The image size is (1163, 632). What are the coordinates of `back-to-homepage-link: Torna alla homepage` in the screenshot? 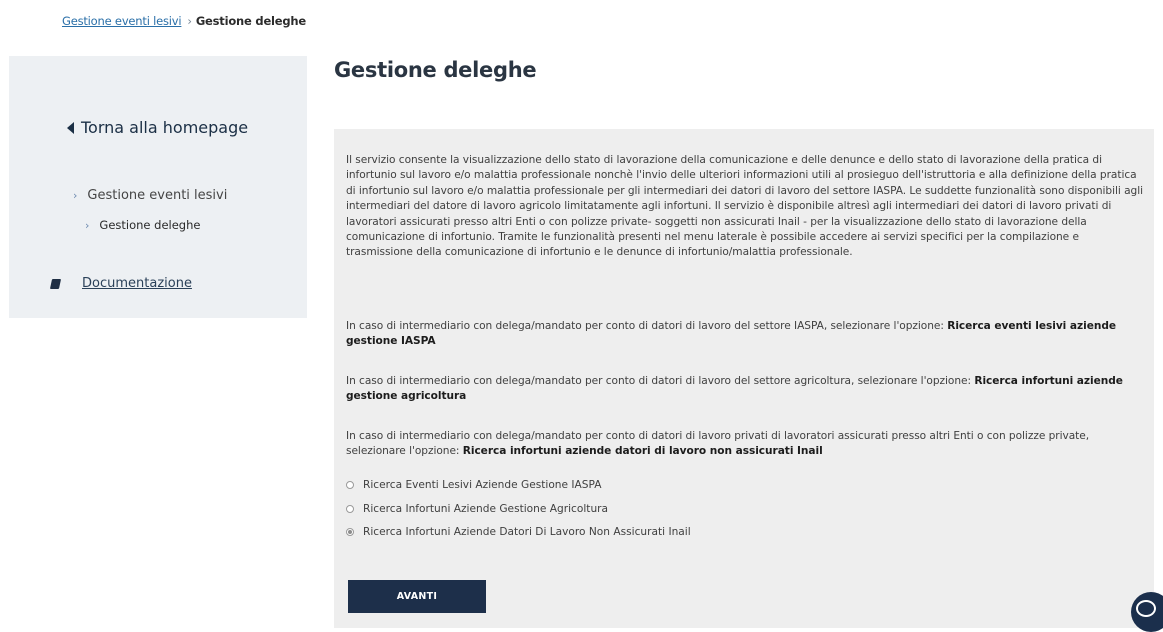 It's located at (157, 127).